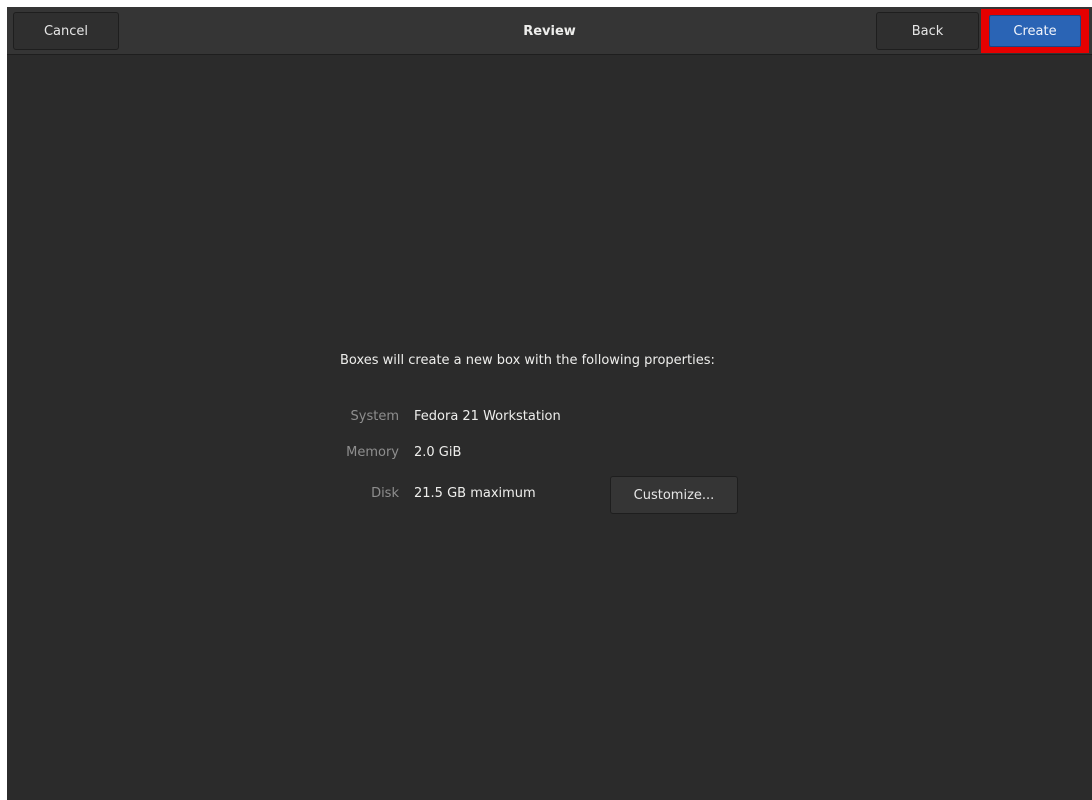 Image resolution: width=1092 pixels, height=800 pixels. Describe the element at coordinates (372, 452) in the screenshot. I see `memory-label: Memory` at that location.